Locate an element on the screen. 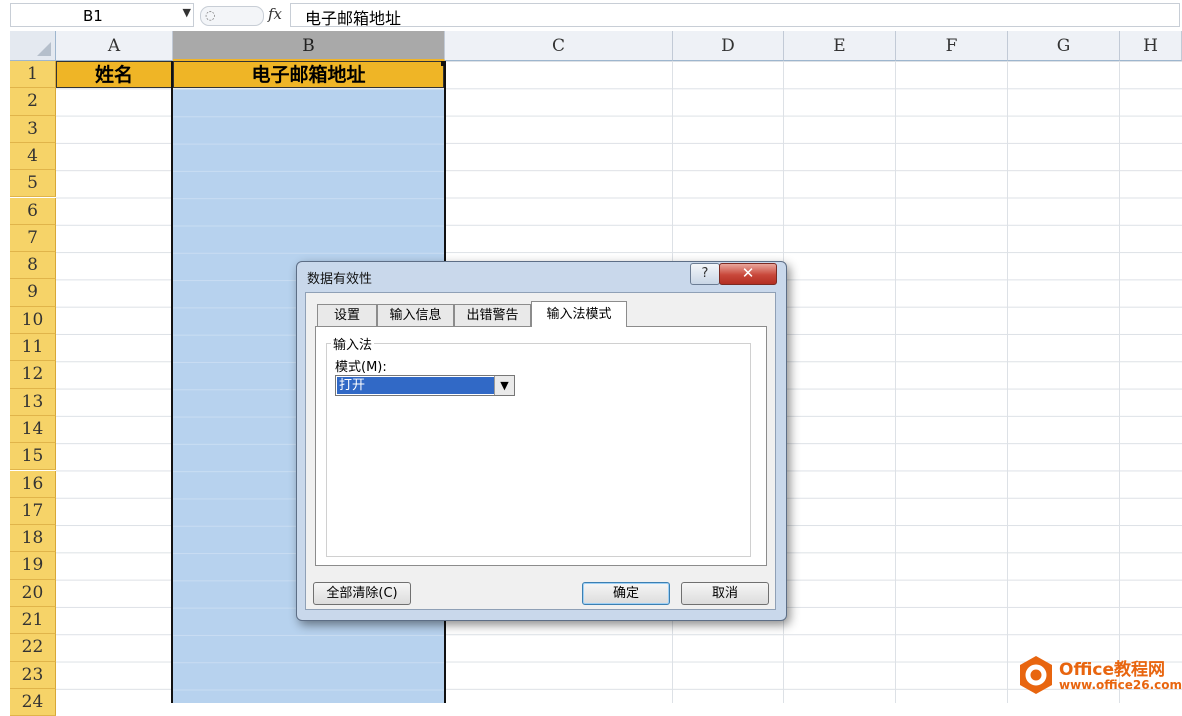 This screenshot has width=1182, height=716. row-header-5: 5 is located at coordinates (33, 184).